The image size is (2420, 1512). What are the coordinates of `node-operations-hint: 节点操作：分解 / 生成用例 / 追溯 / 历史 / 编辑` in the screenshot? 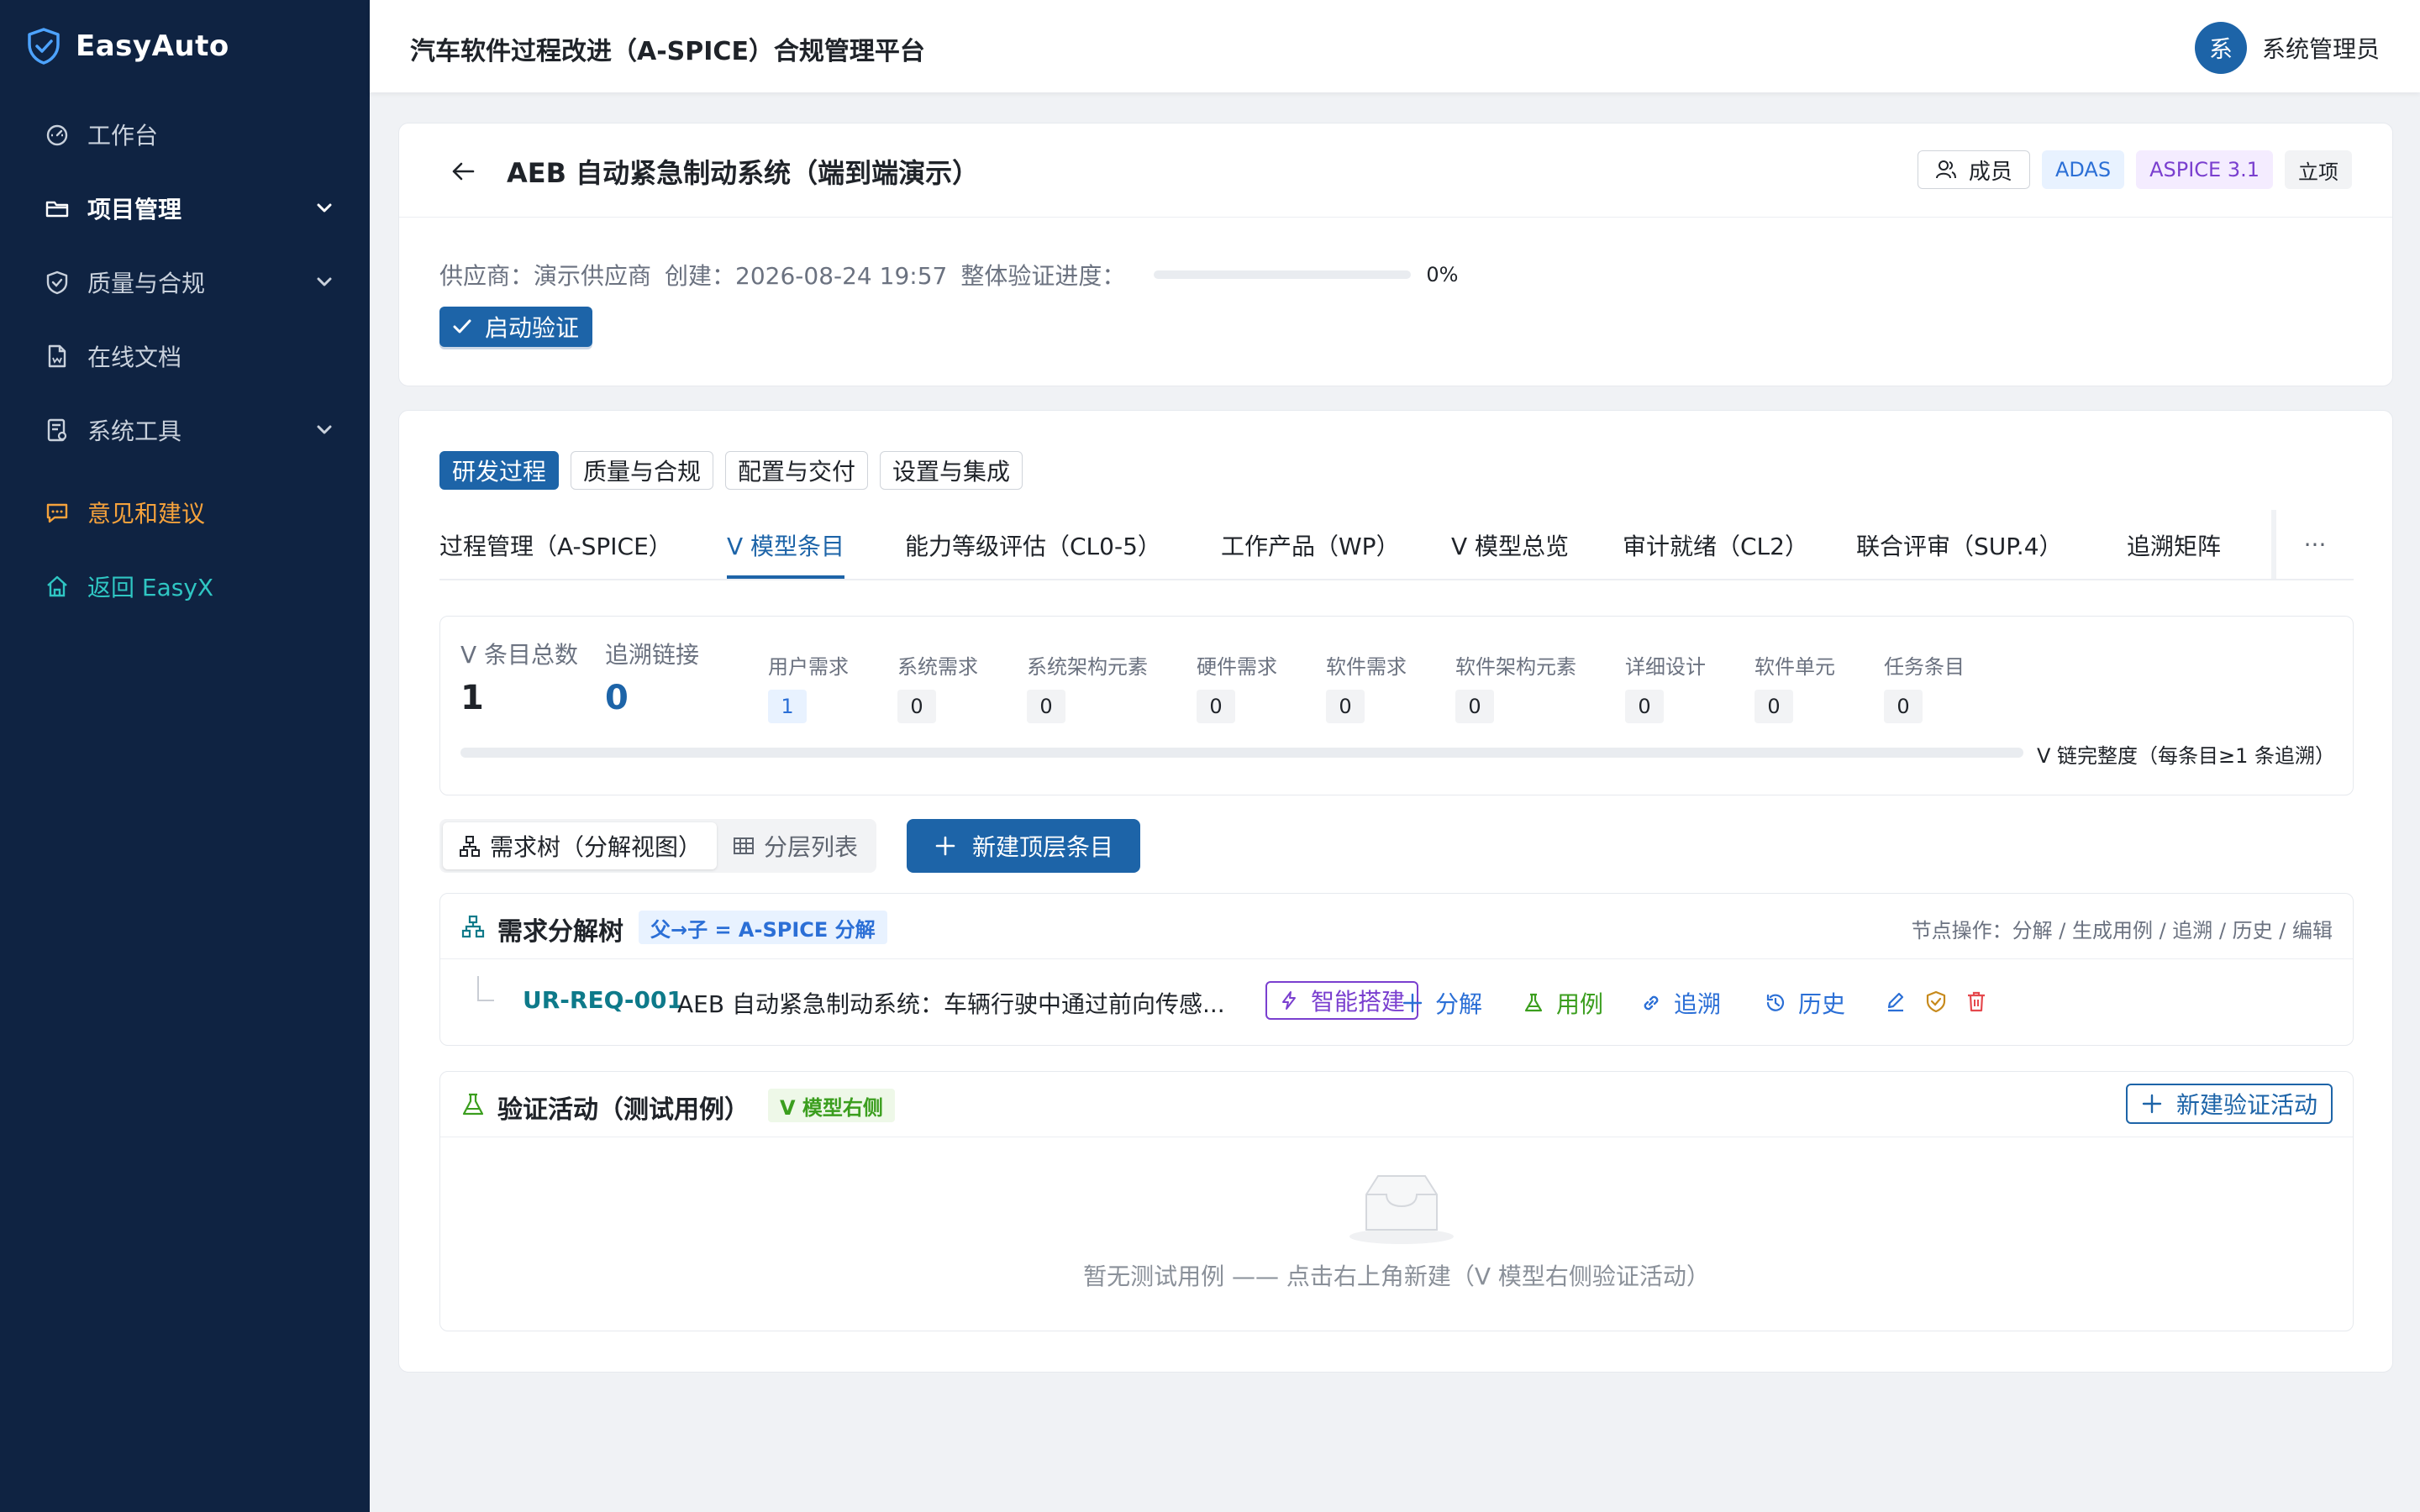 It's located at (2122, 930).